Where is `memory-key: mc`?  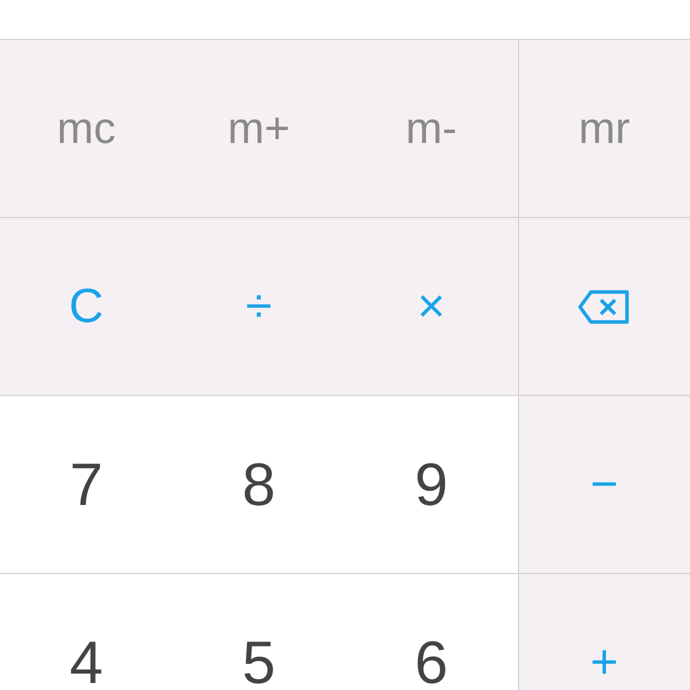 memory-key: mc is located at coordinates (86, 128).